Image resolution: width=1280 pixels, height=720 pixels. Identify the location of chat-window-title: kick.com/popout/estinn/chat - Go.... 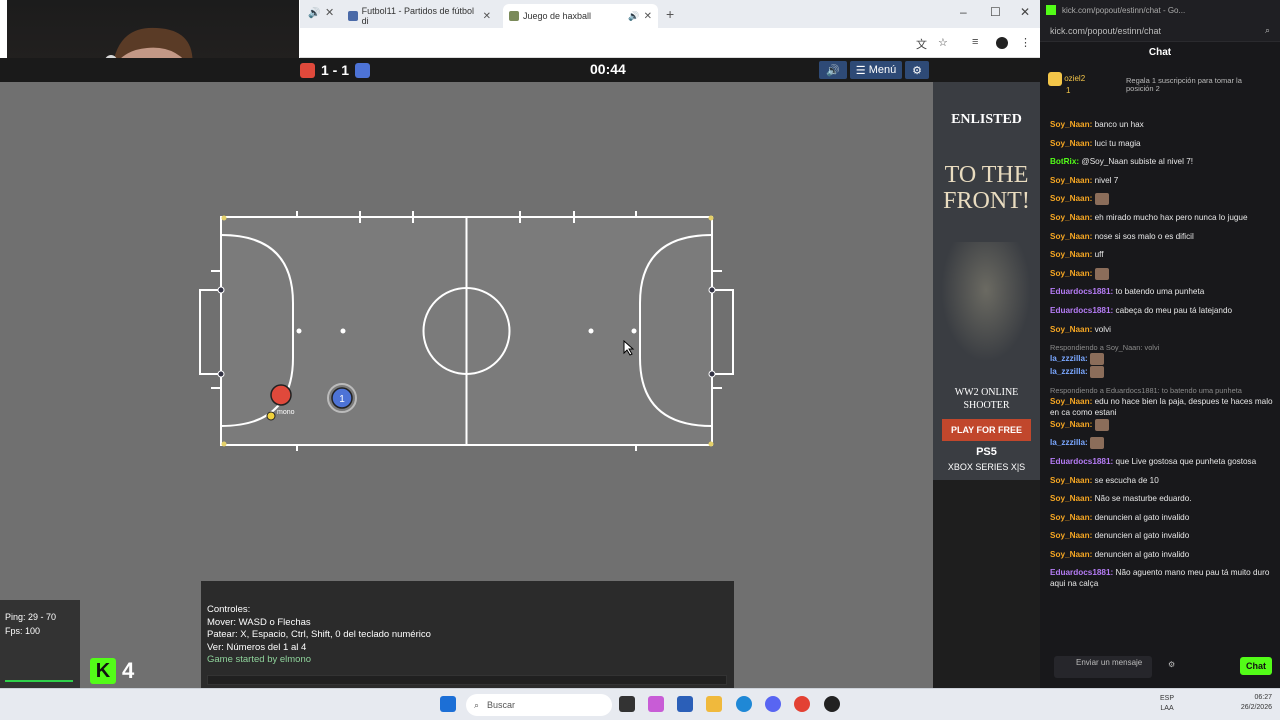
(1124, 10).